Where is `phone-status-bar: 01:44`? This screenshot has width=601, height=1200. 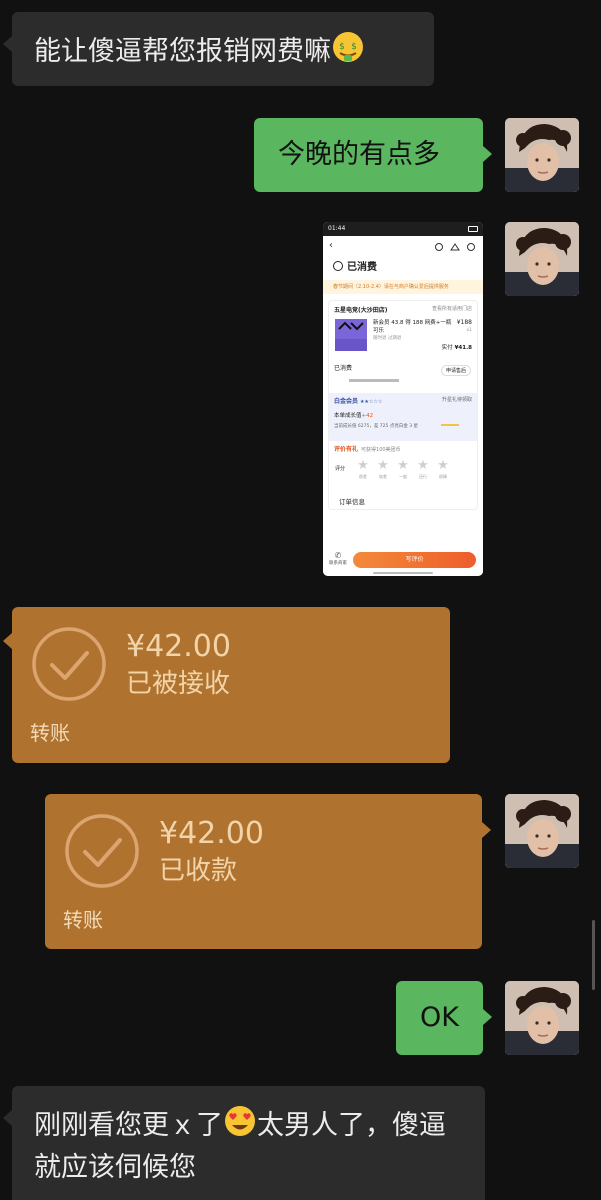 phone-status-bar: 01:44 is located at coordinates (403, 229).